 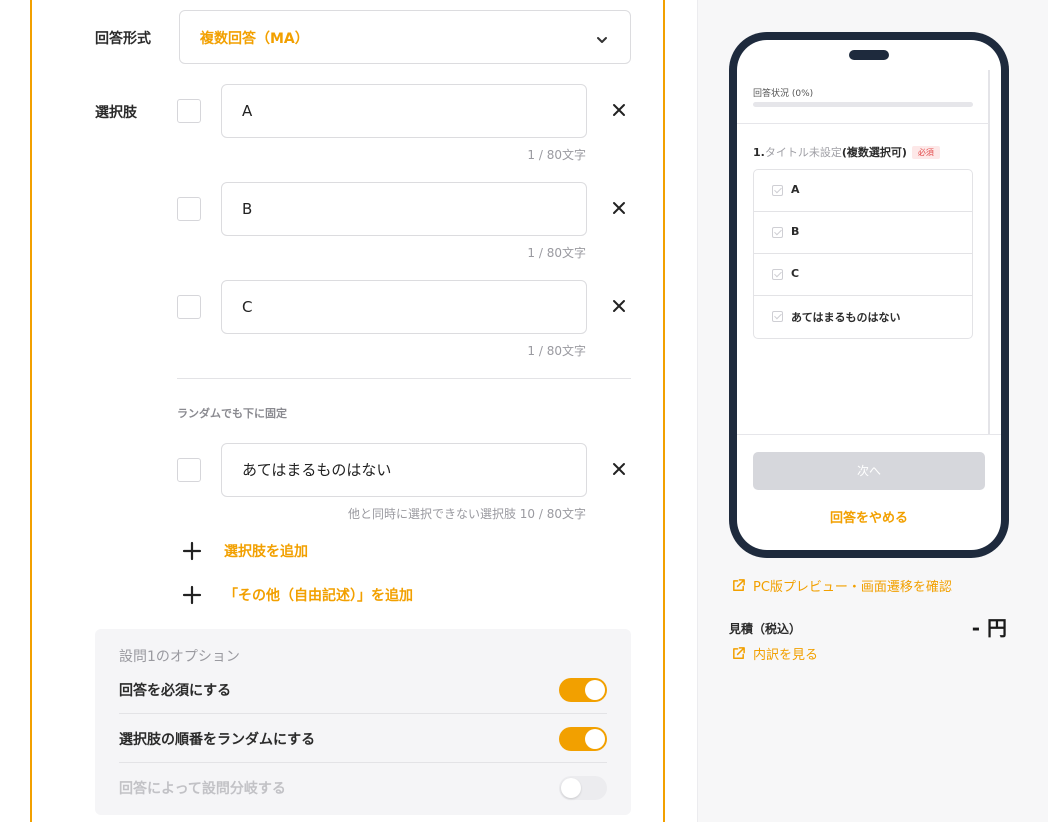 What do you see at coordinates (583, 689) in the screenshot?
I see `required-toggle` at bounding box center [583, 689].